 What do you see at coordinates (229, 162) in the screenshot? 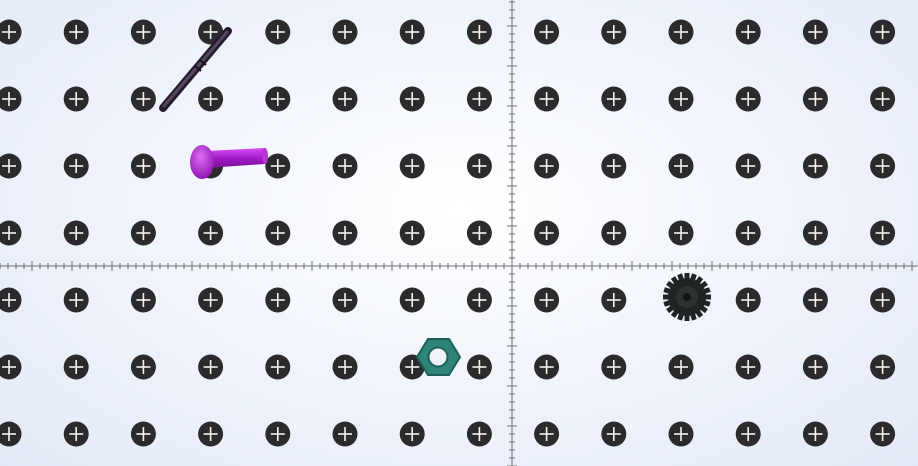
I see `bolt-object` at bounding box center [229, 162].